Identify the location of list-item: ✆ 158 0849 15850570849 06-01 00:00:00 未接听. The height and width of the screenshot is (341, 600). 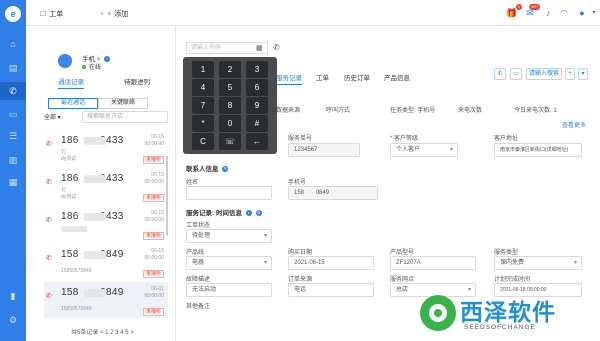
(106, 300).